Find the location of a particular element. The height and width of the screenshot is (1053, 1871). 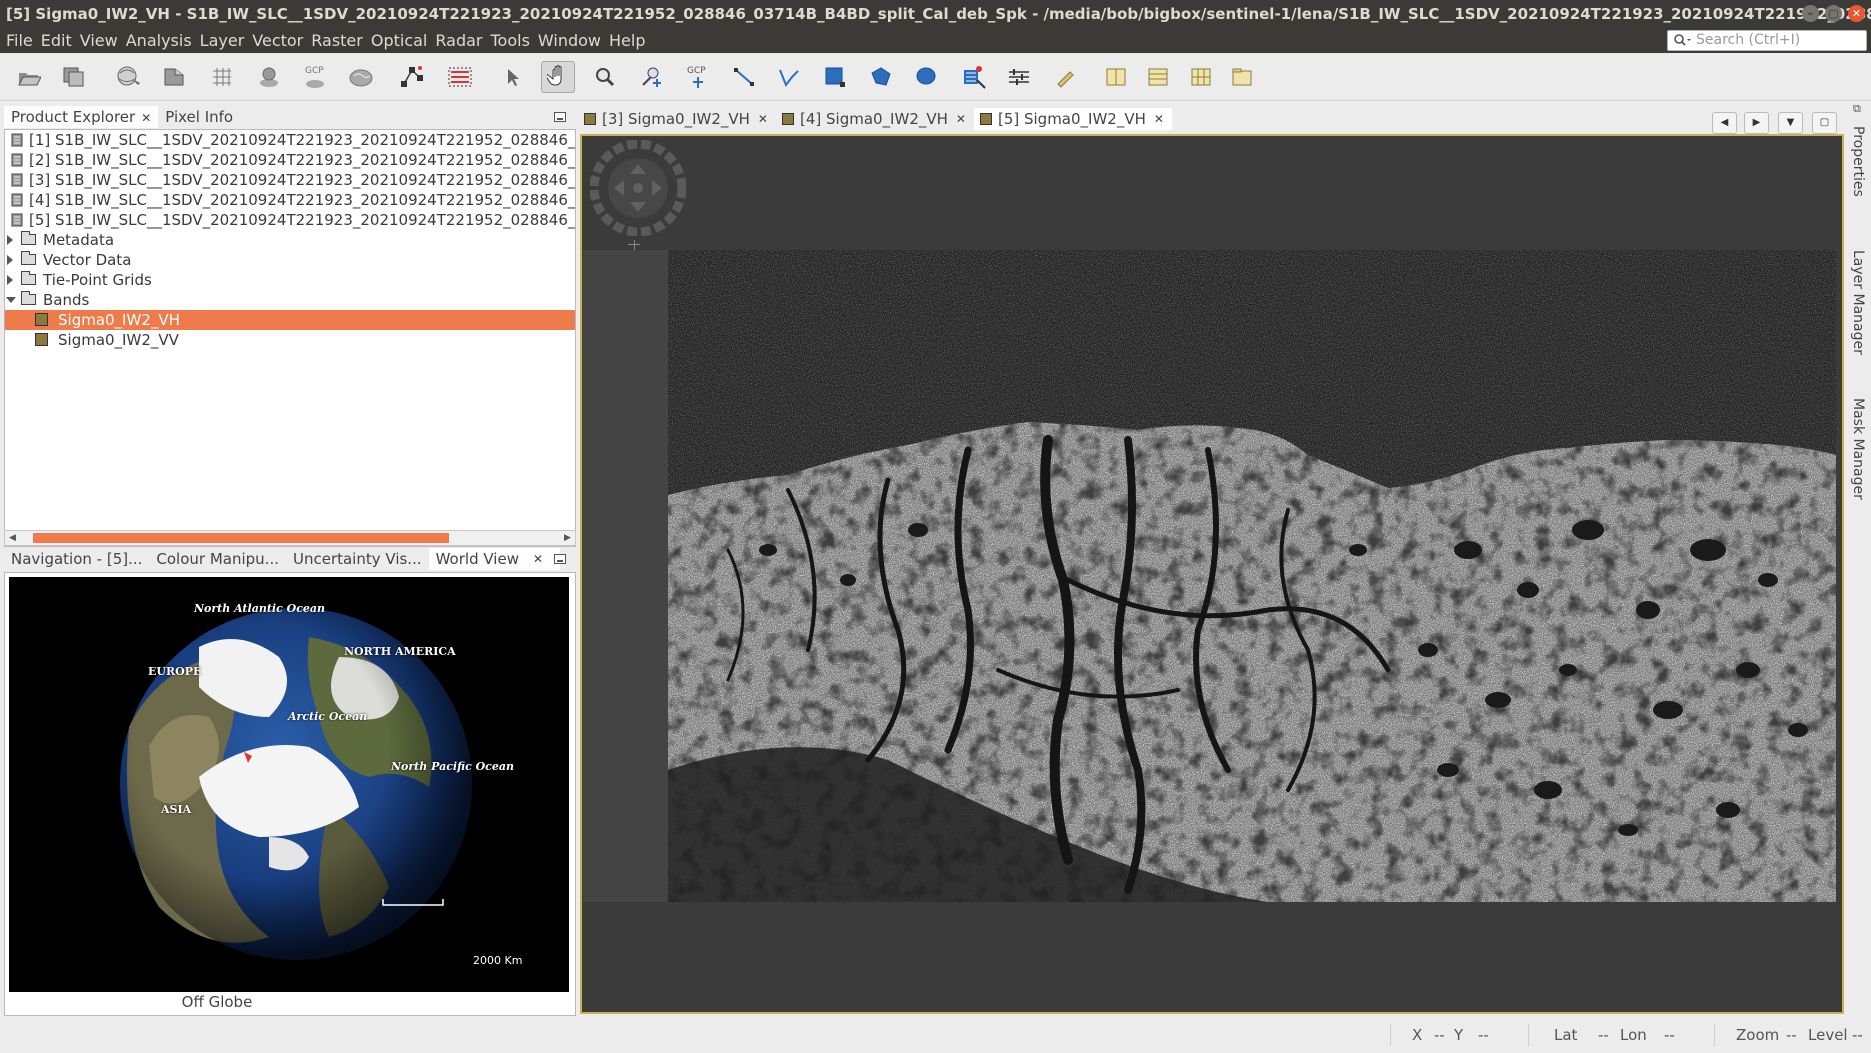

folder-label: Bands is located at coordinates (66, 300).